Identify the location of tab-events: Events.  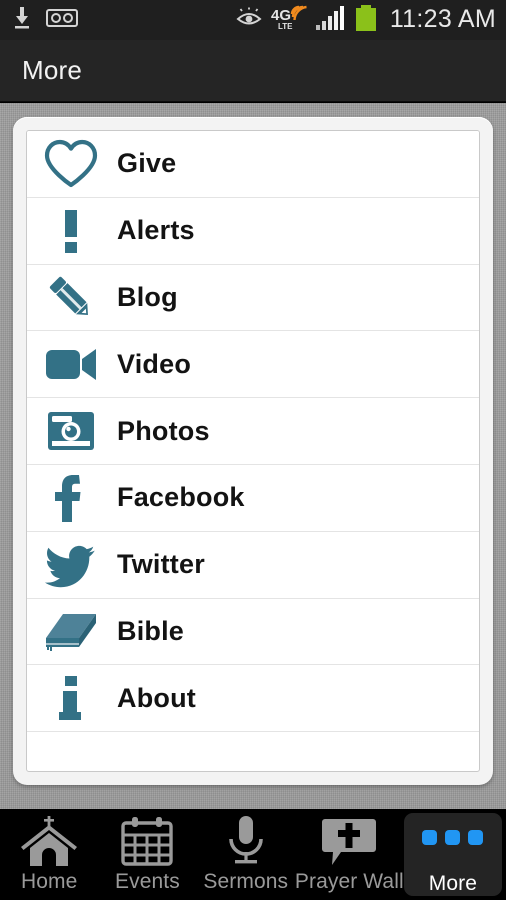
(147, 854).